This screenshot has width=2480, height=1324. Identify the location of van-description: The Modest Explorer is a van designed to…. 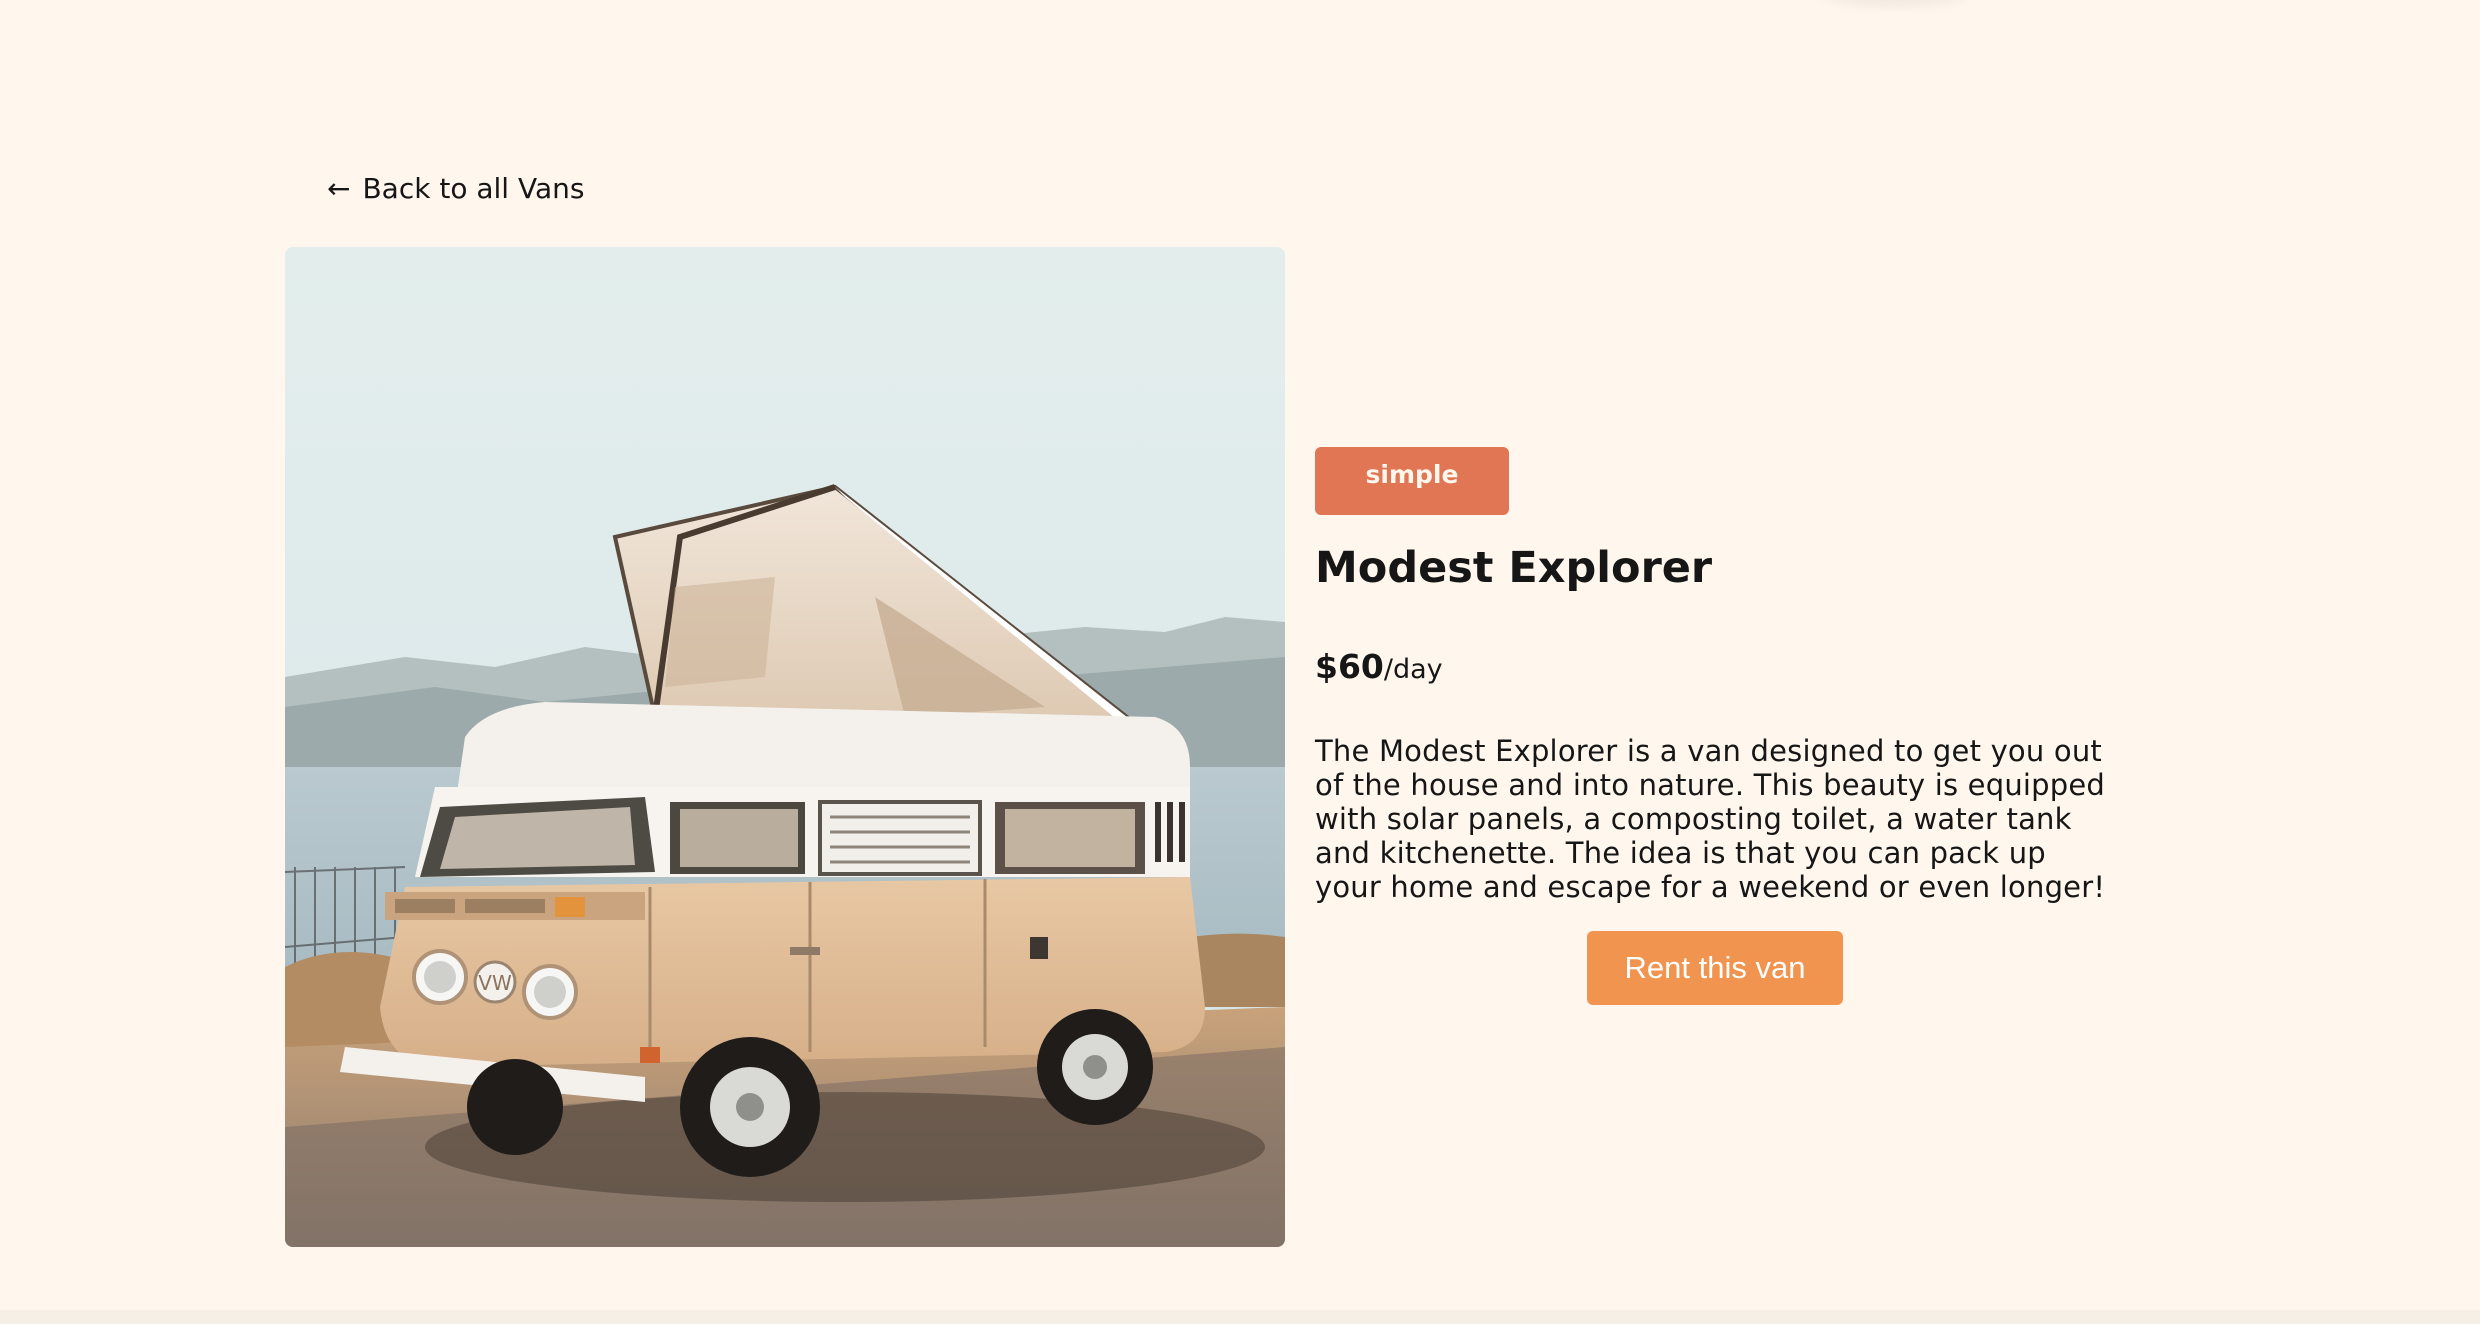
(1710, 819).